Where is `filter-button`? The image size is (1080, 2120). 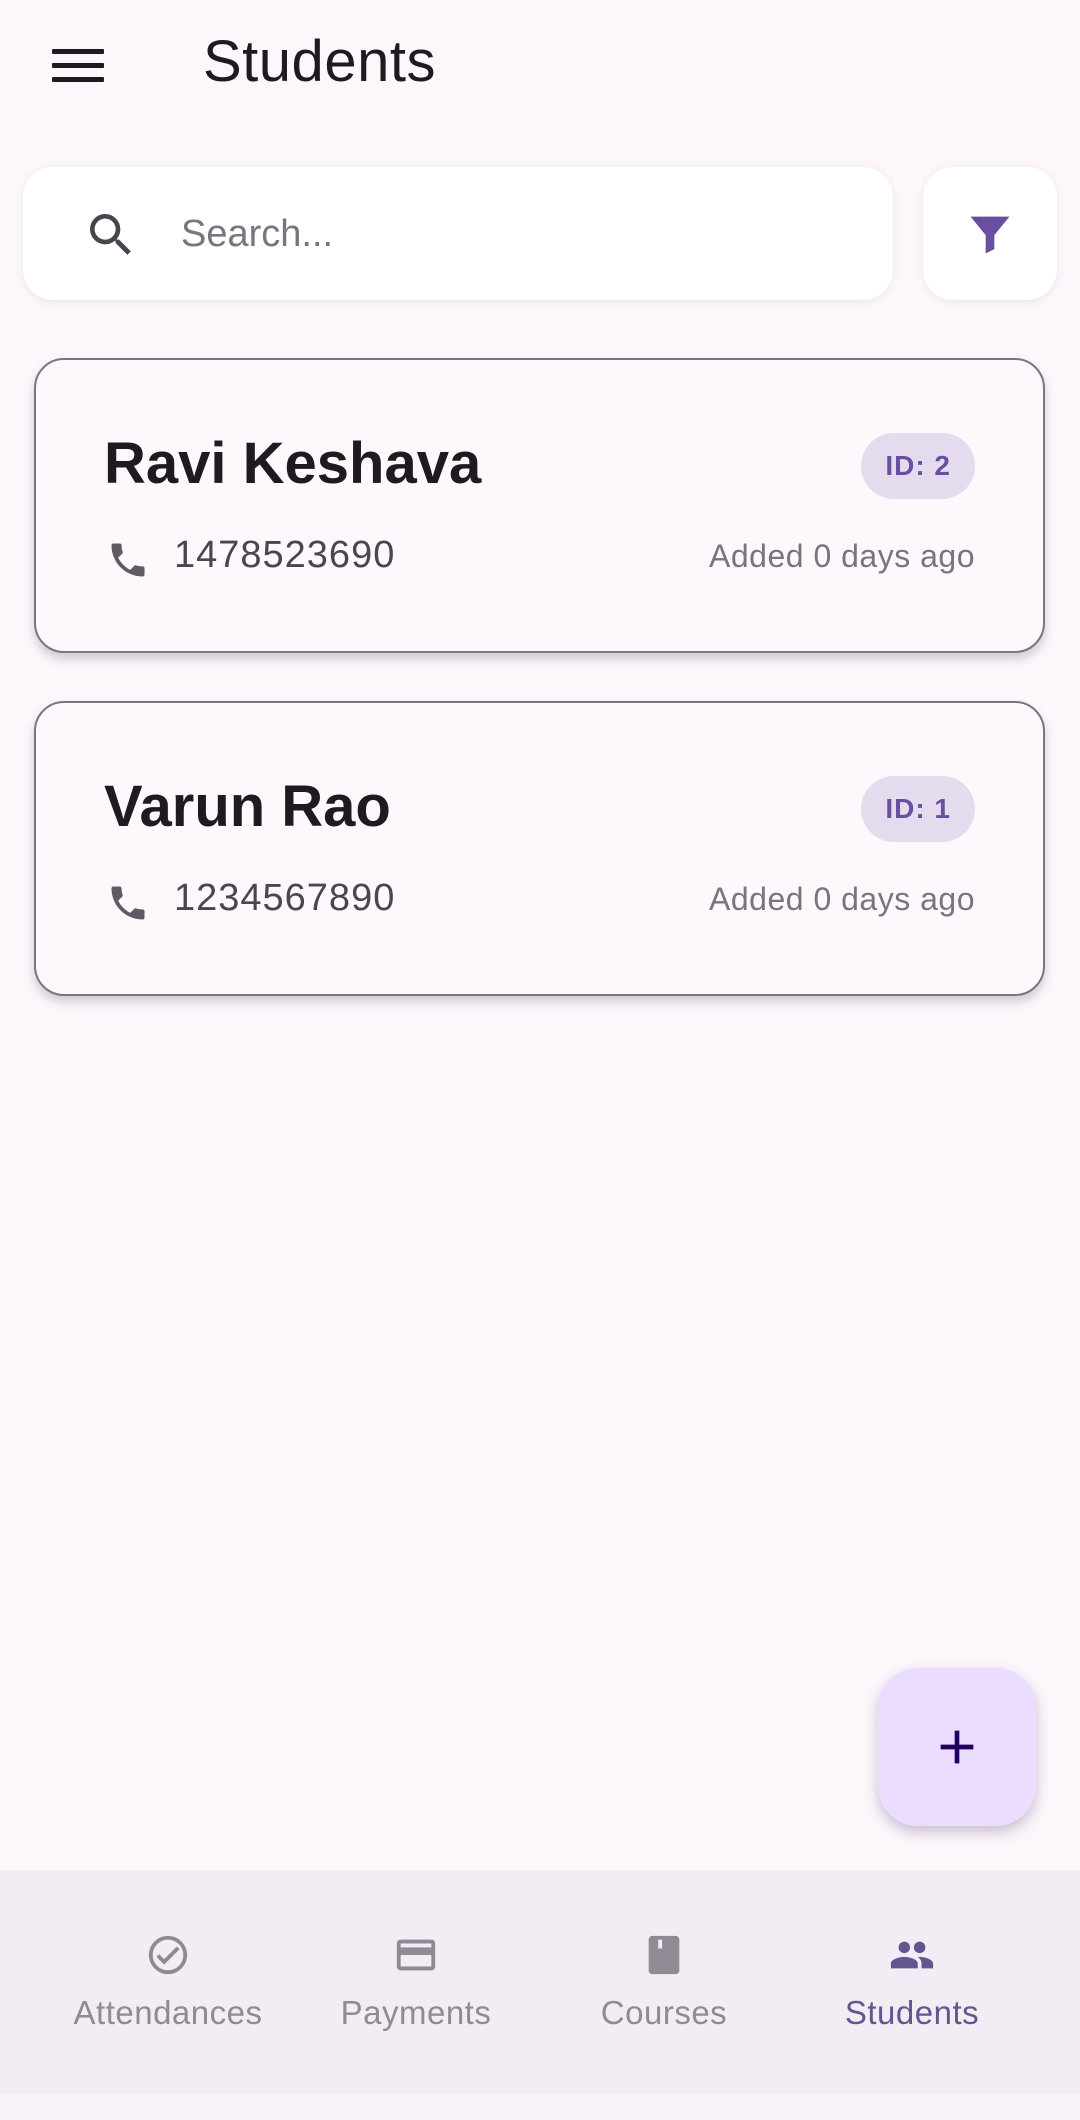 filter-button is located at coordinates (990, 233).